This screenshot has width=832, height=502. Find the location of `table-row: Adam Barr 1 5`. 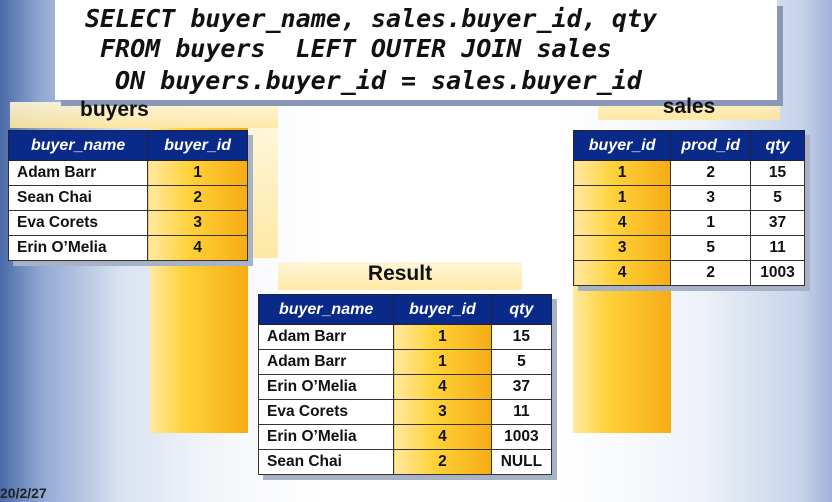

table-row: Adam Barr 1 5 is located at coordinates (405, 362).